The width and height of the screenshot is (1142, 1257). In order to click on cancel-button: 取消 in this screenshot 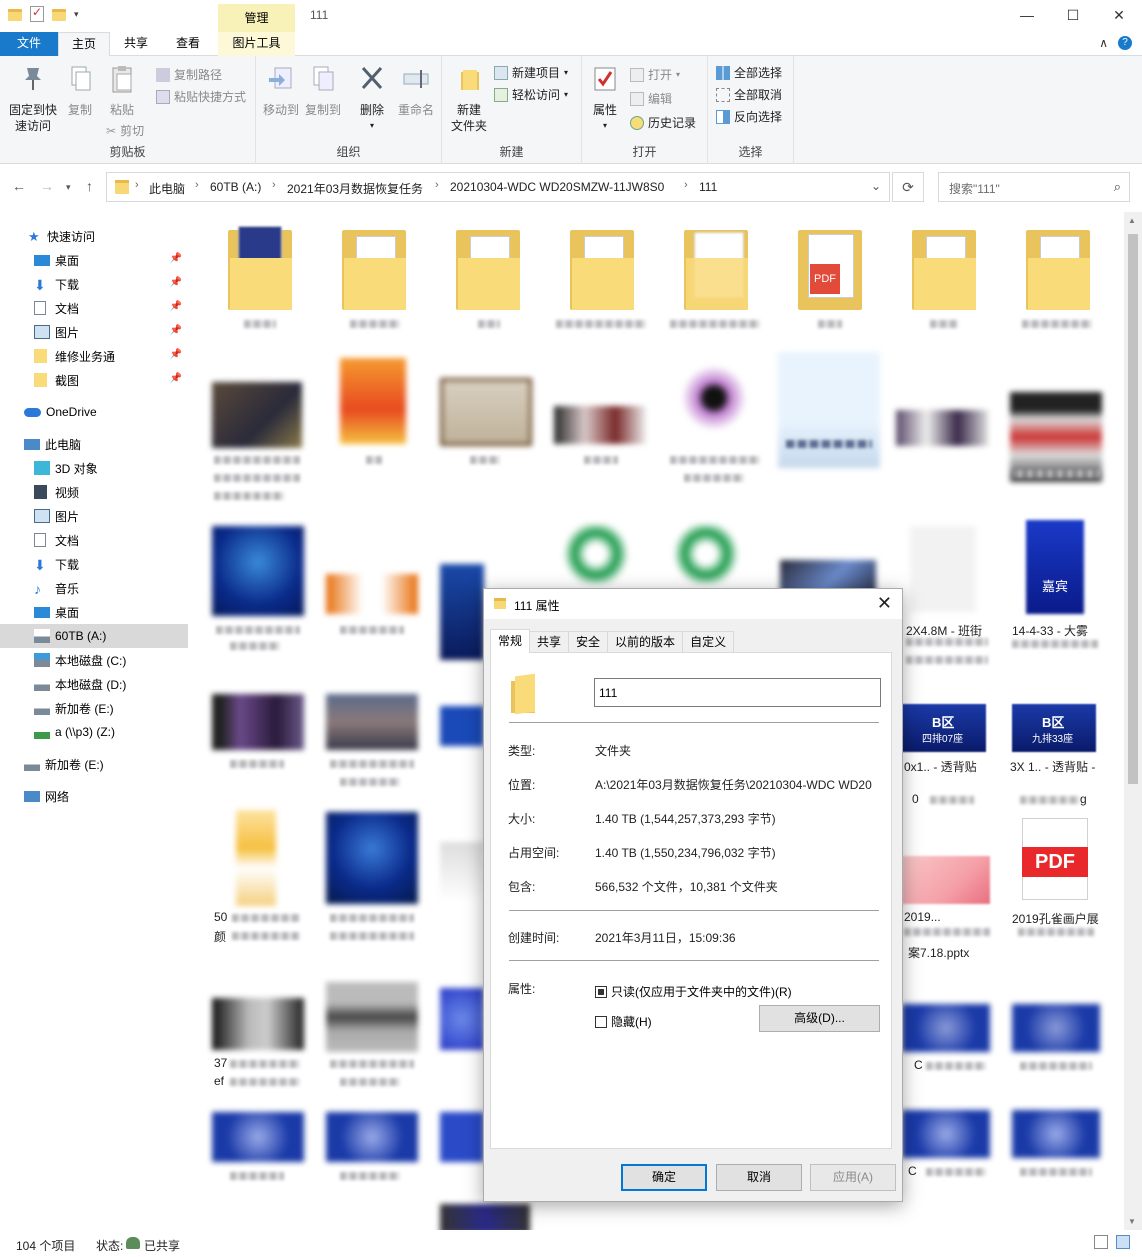, I will do `click(759, 1177)`.